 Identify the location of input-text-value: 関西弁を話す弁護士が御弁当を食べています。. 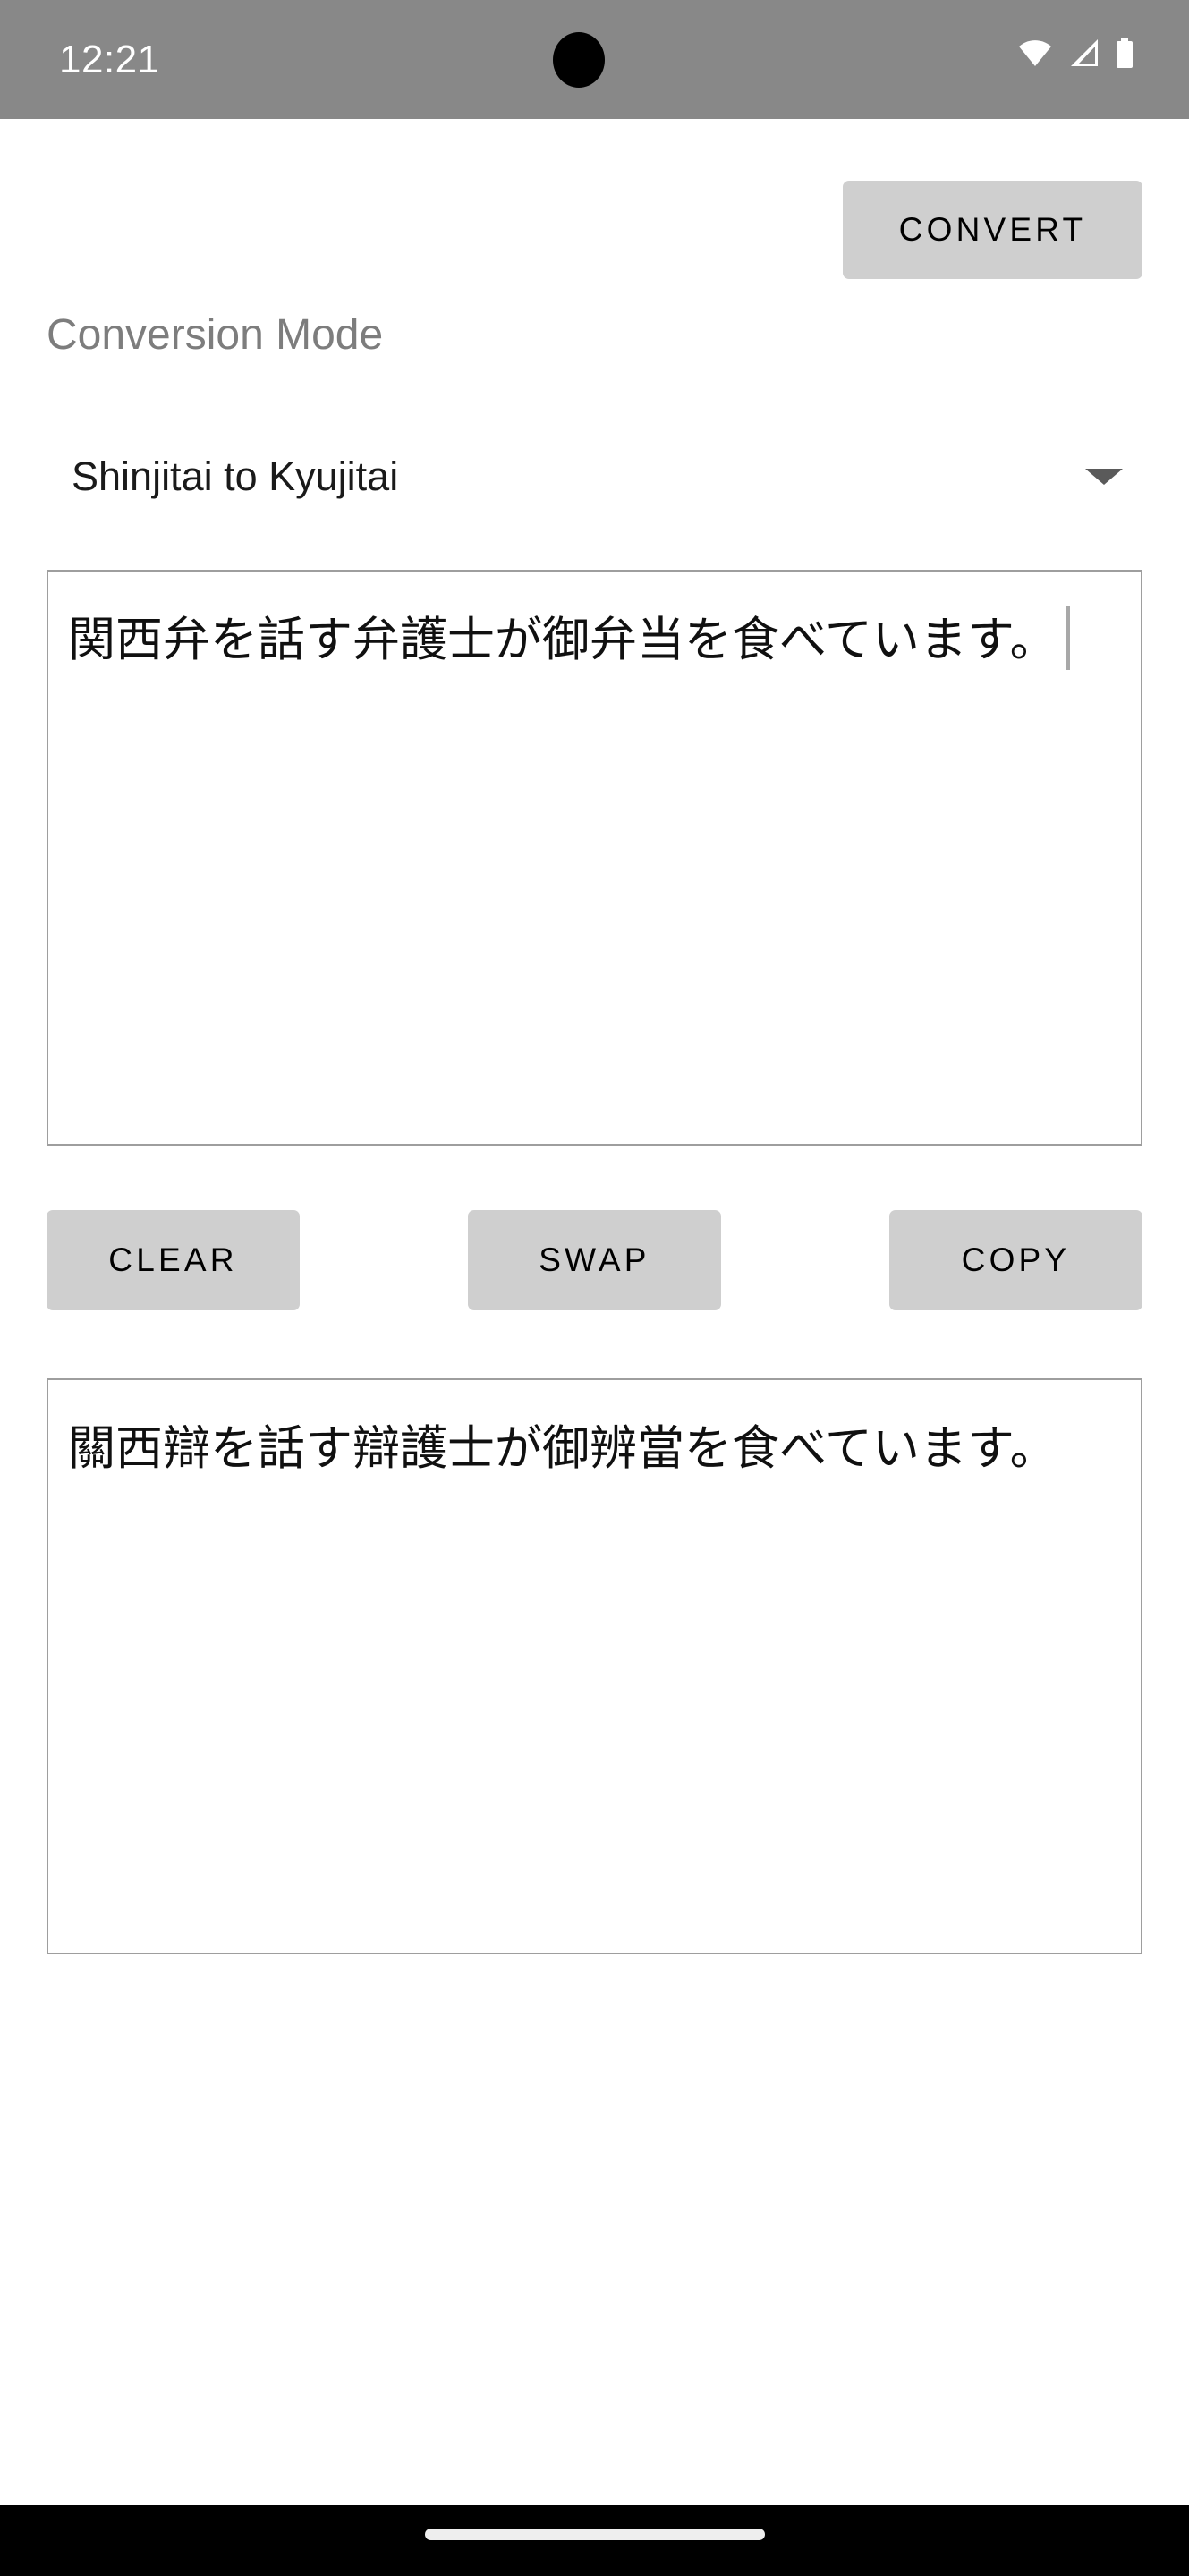
(562, 640).